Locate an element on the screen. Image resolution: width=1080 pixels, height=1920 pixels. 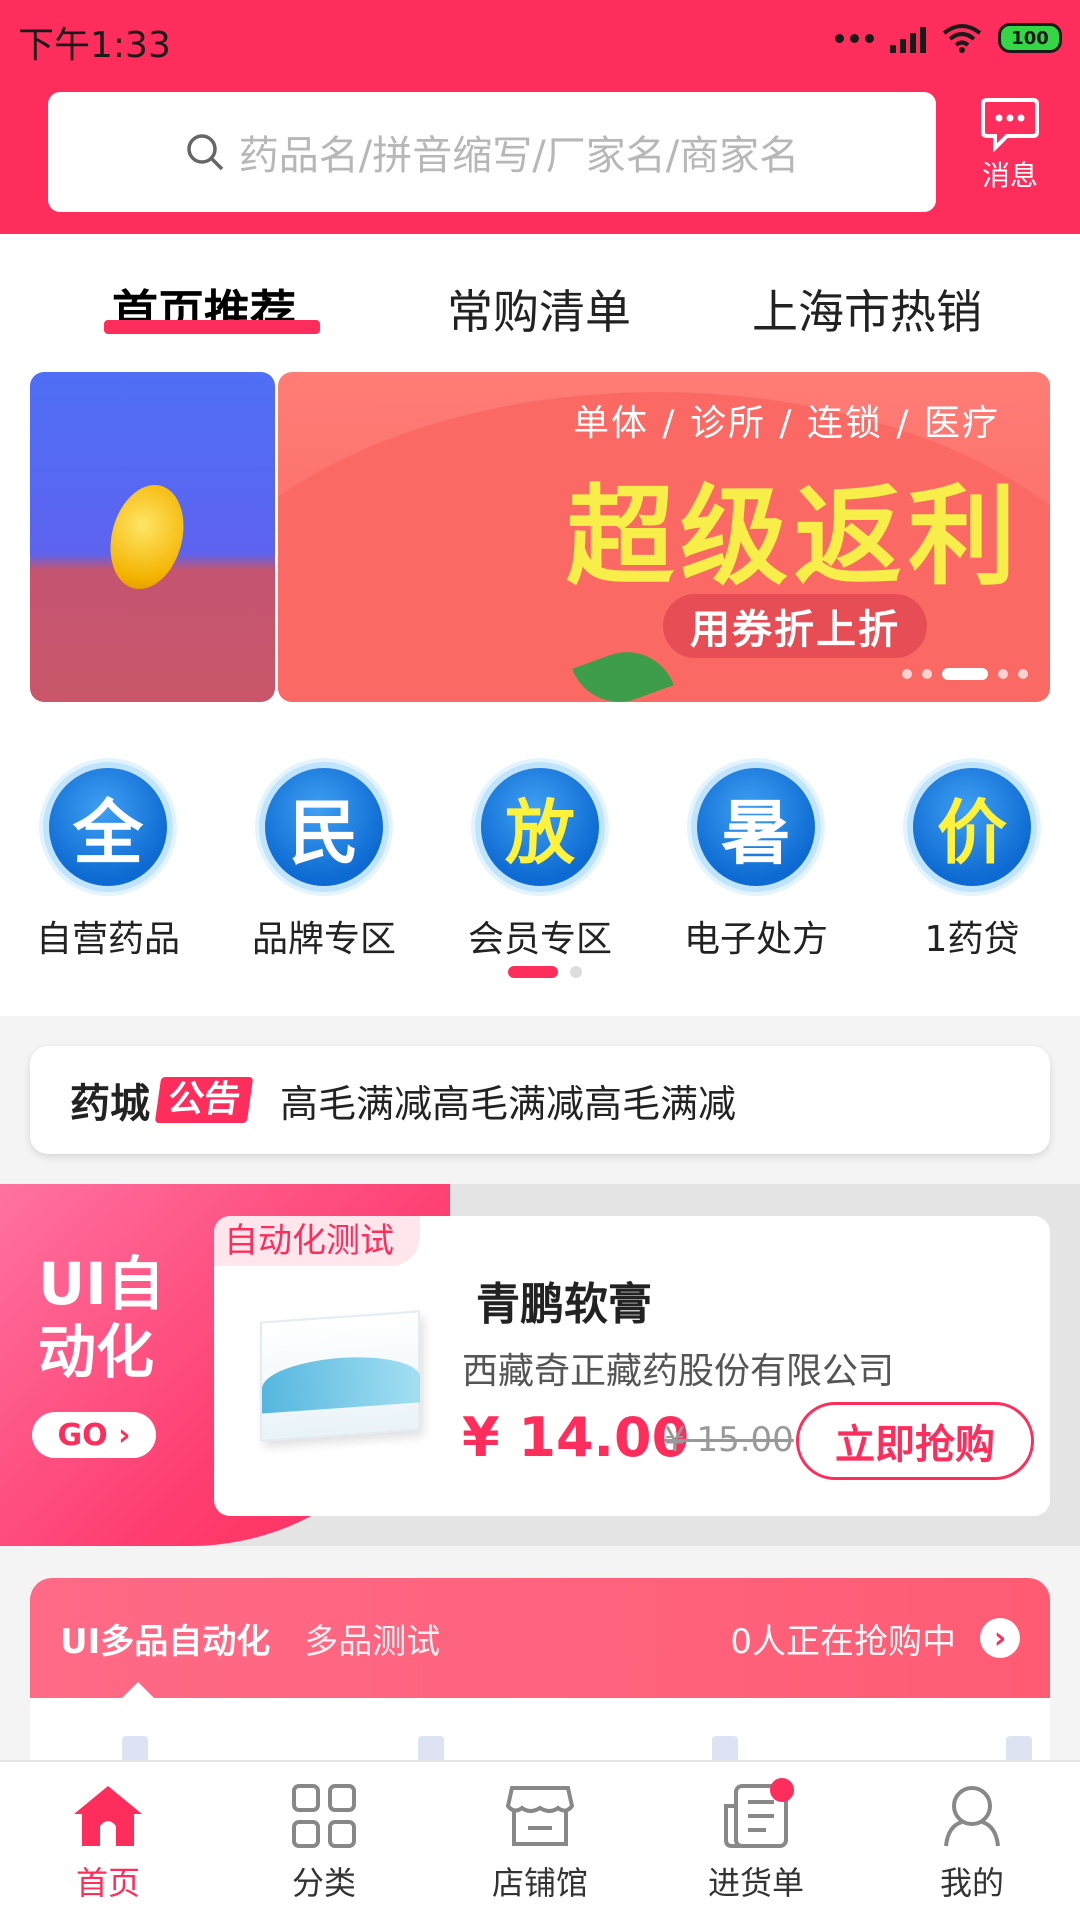
tab-frequent-list: 常购清单 is located at coordinates (539, 309).